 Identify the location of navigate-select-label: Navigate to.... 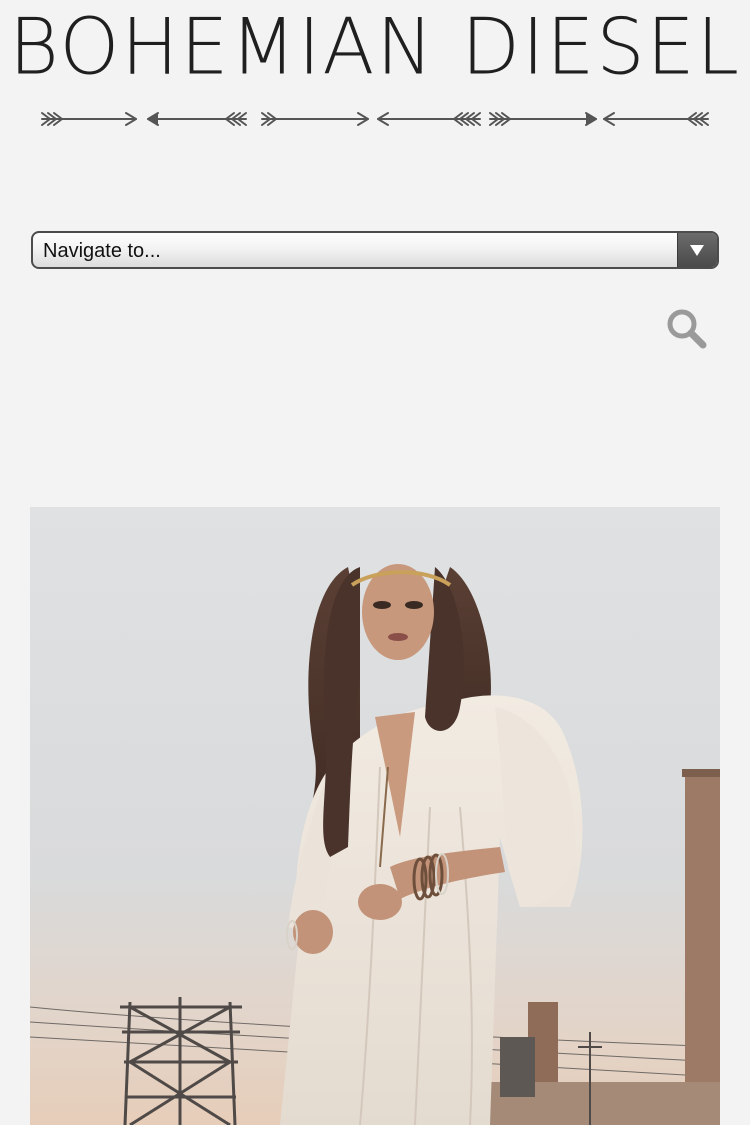
(102, 251).